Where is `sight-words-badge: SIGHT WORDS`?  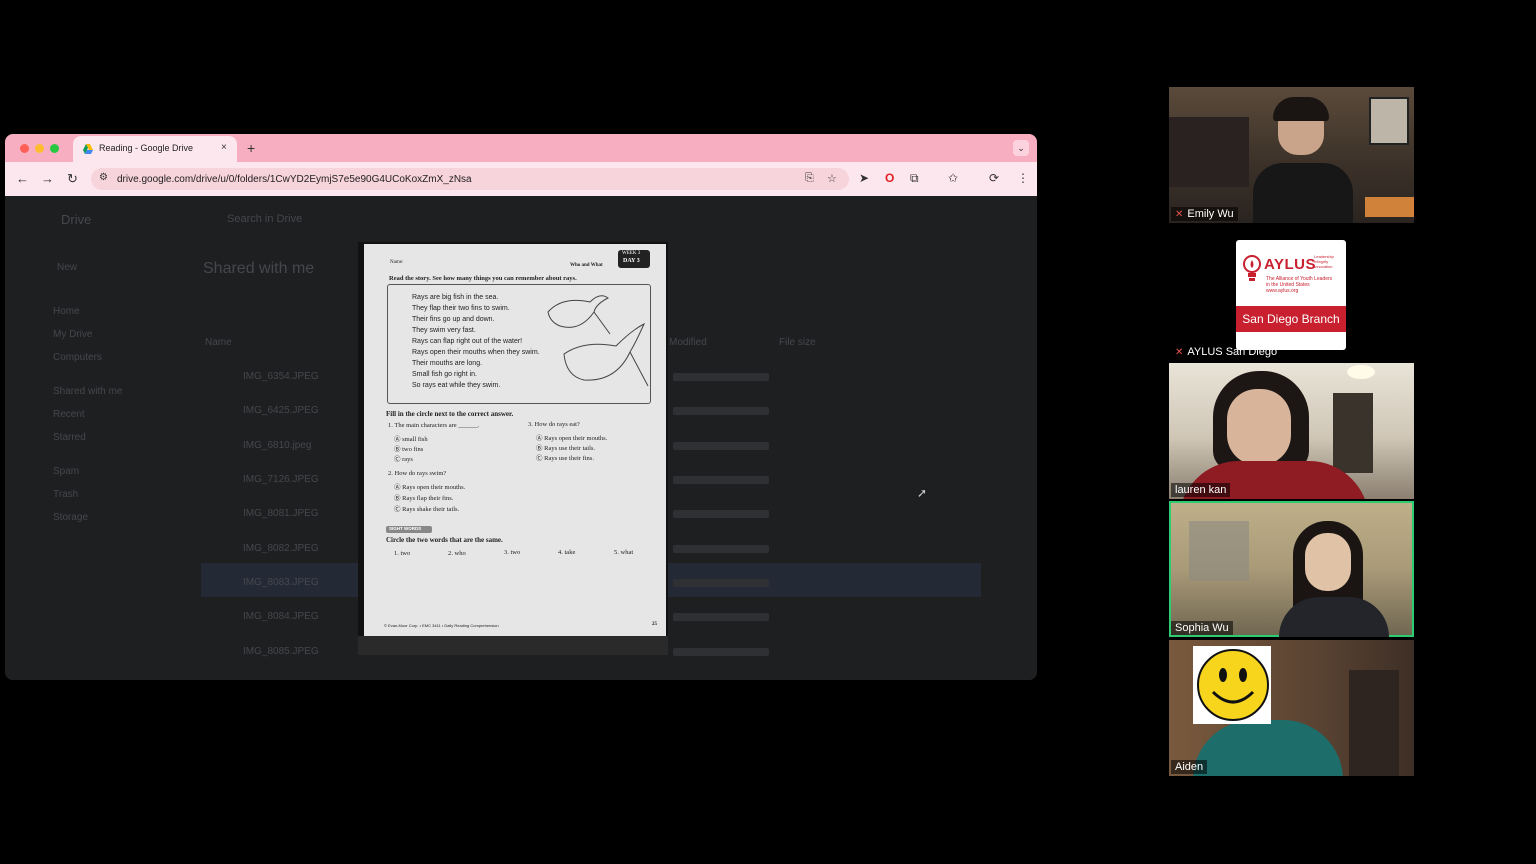
sight-words-badge: SIGHT WORDS is located at coordinates (409, 529).